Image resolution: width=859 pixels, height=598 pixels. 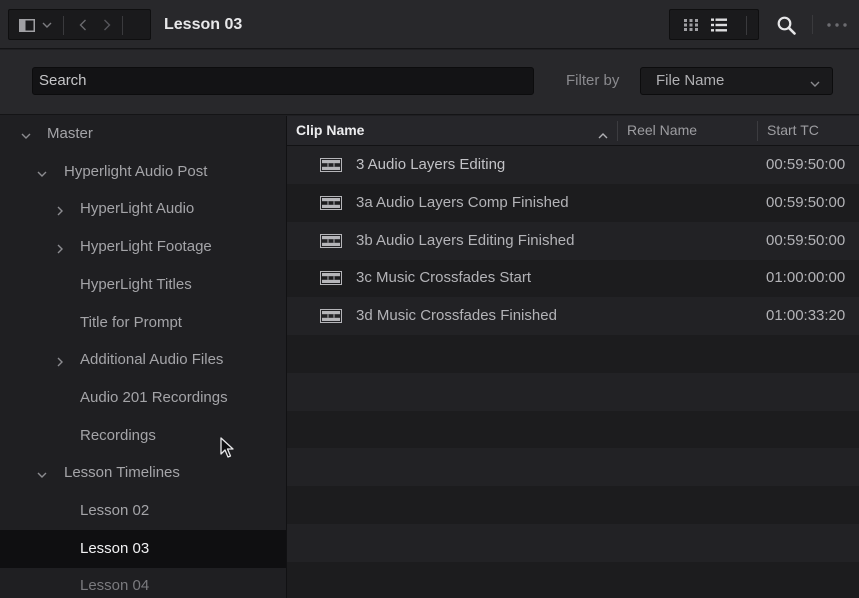 What do you see at coordinates (662, 130) in the screenshot?
I see `column-header-reel-name: Reel Name` at bounding box center [662, 130].